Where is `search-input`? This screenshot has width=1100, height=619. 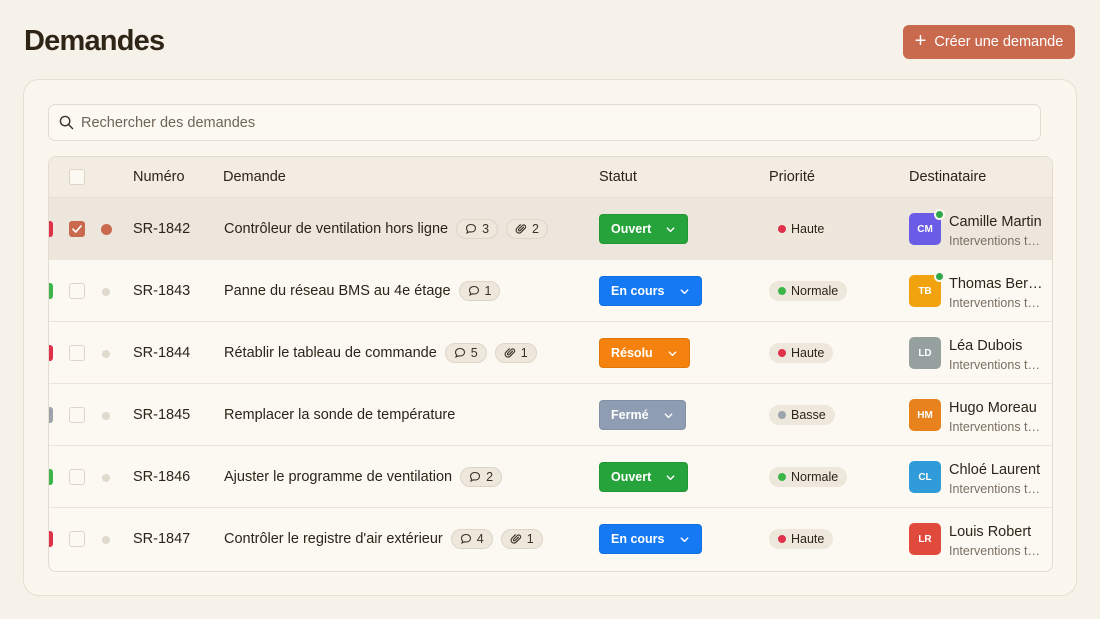
search-input is located at coordinates (531, 122).